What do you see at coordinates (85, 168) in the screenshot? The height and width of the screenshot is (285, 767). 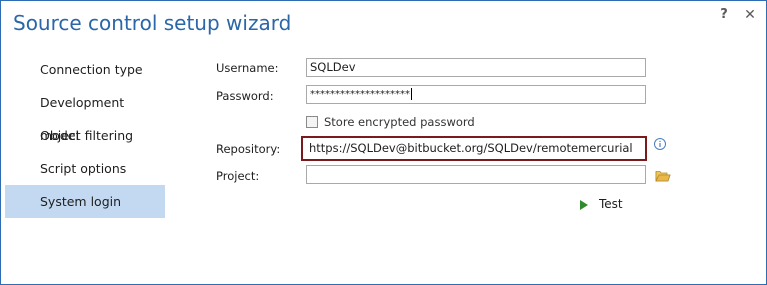 I see `sidebar-item-script-options: Script options` at bounding box center [85, 168].